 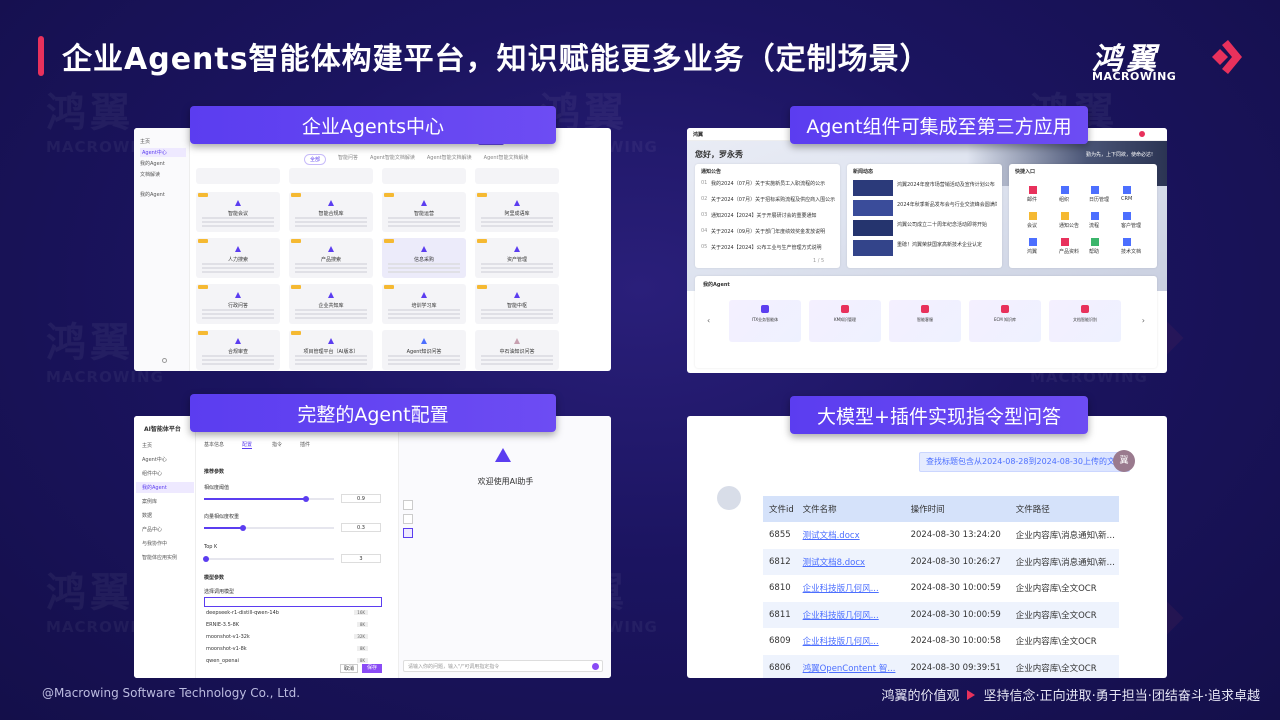 I want to click on model-option: moonshot-v1-8k 8K, so click(x=294, y=650).